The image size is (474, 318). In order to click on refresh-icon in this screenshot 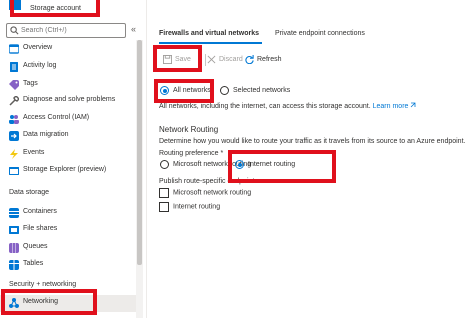, I will do `click(249, 59)`.